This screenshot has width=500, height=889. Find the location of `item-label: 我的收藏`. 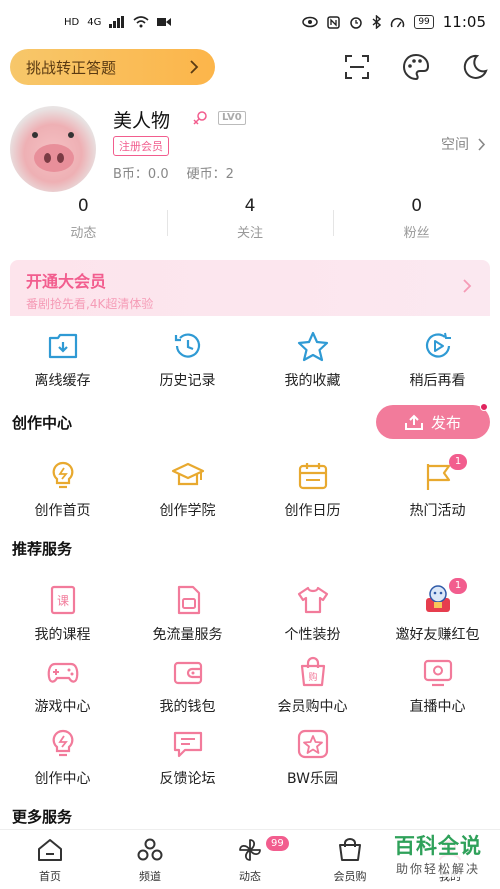

item-label: 我的收藏 is located at coordinates (312, 381).